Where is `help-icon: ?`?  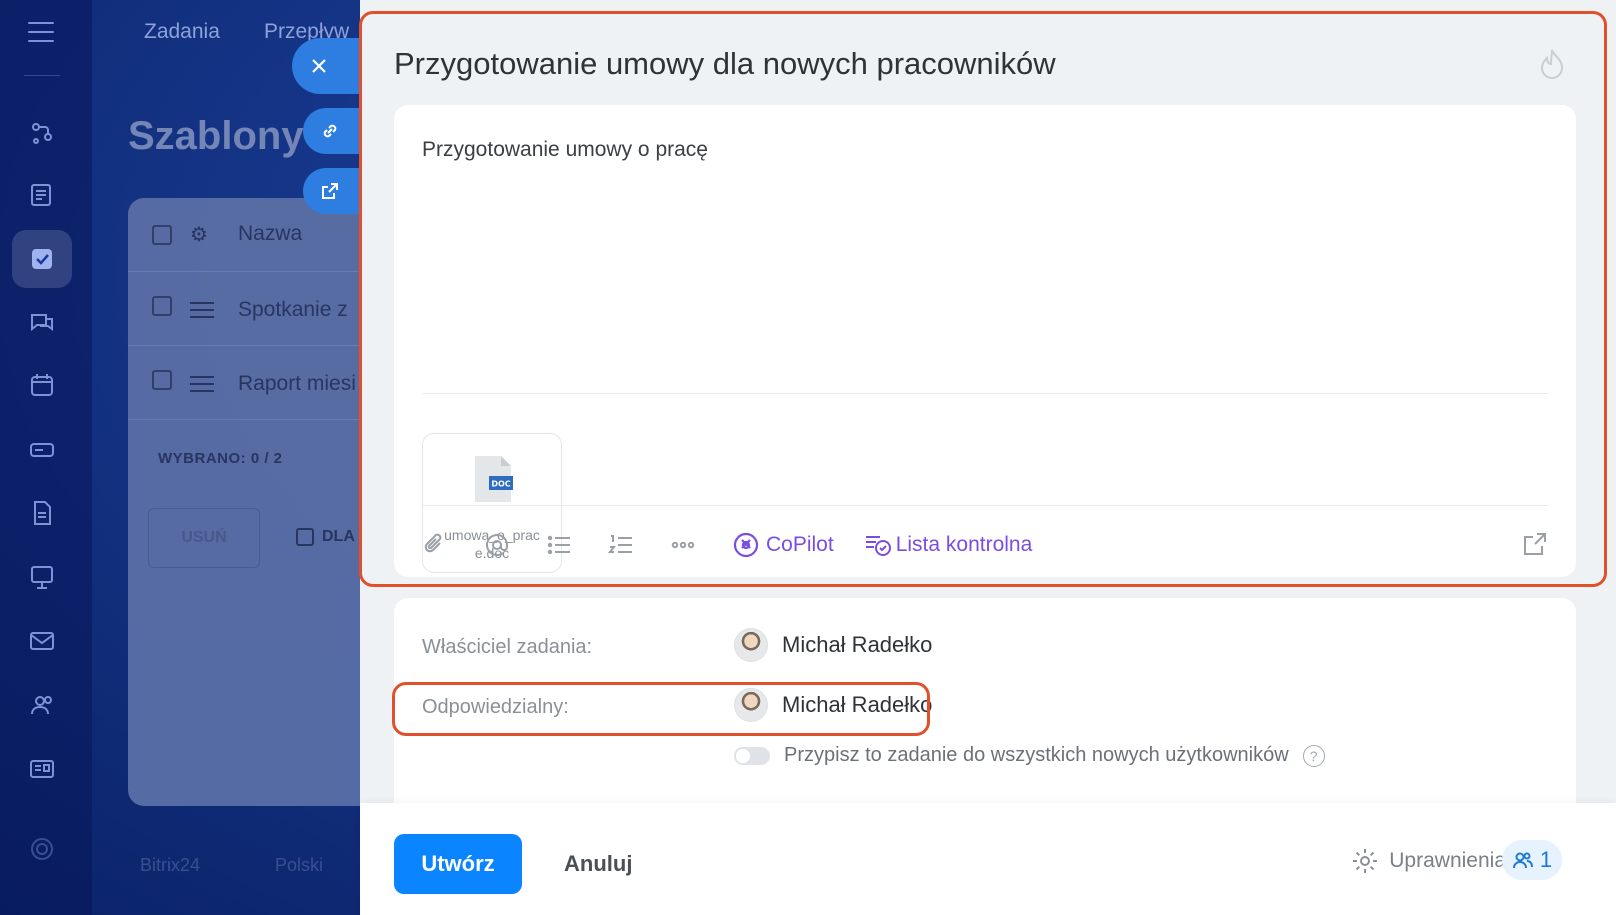
help-icon: ? is located at coordinates (1313, 755).